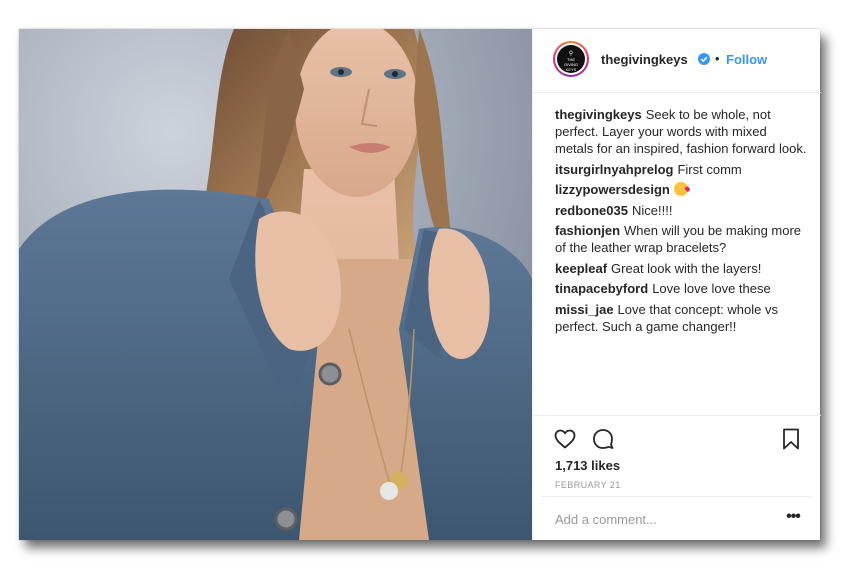  I want to click on comment-item: tinapacebyford Love love love these, so click(681, 288).